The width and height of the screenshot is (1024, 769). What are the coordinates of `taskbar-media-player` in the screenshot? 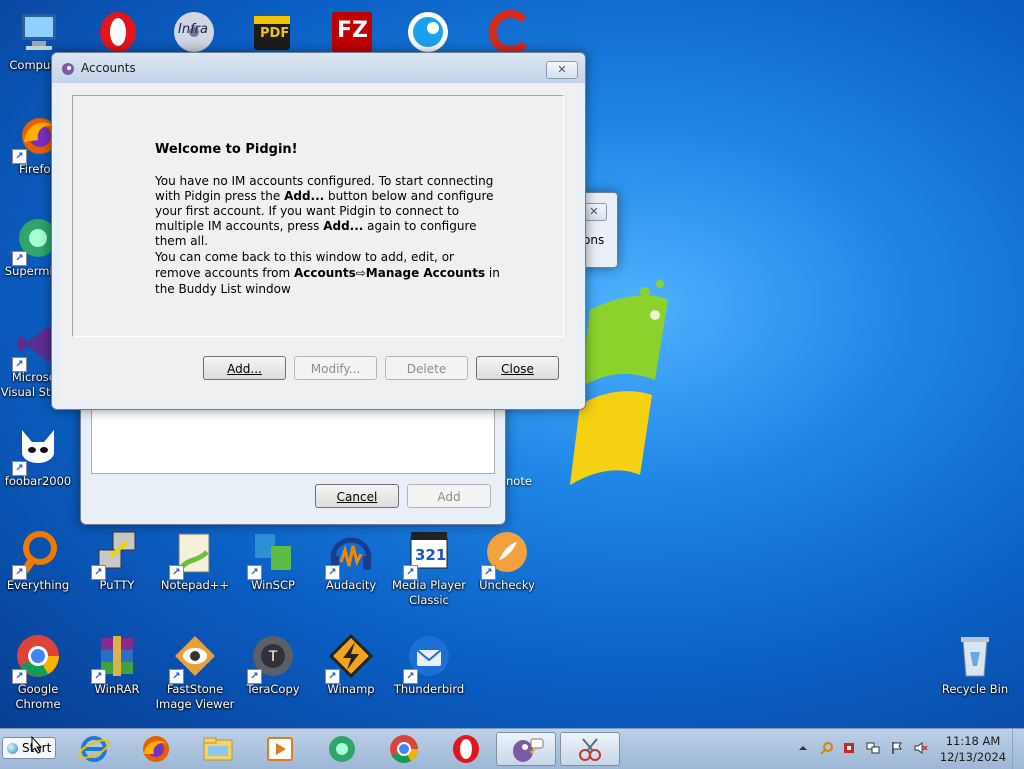 It's located at (280, 749).